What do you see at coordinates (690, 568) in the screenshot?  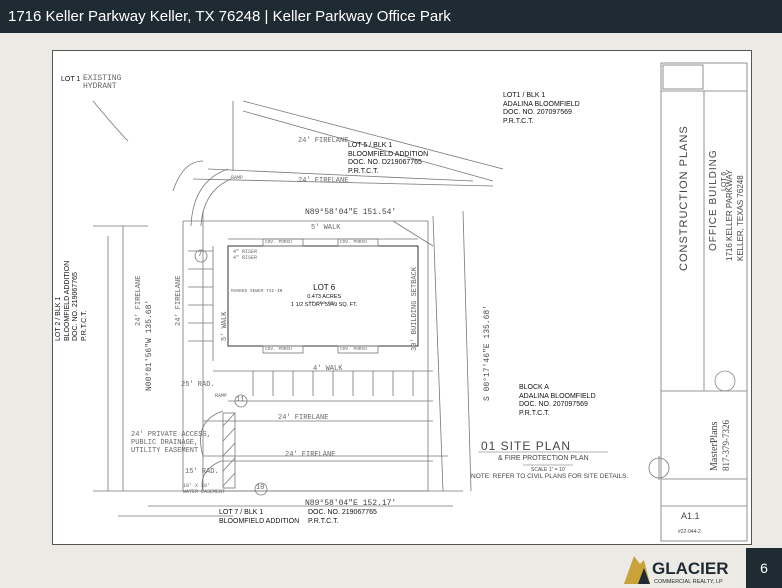 I see `brand-text: GLACIER` at bounding box center [690, 568].